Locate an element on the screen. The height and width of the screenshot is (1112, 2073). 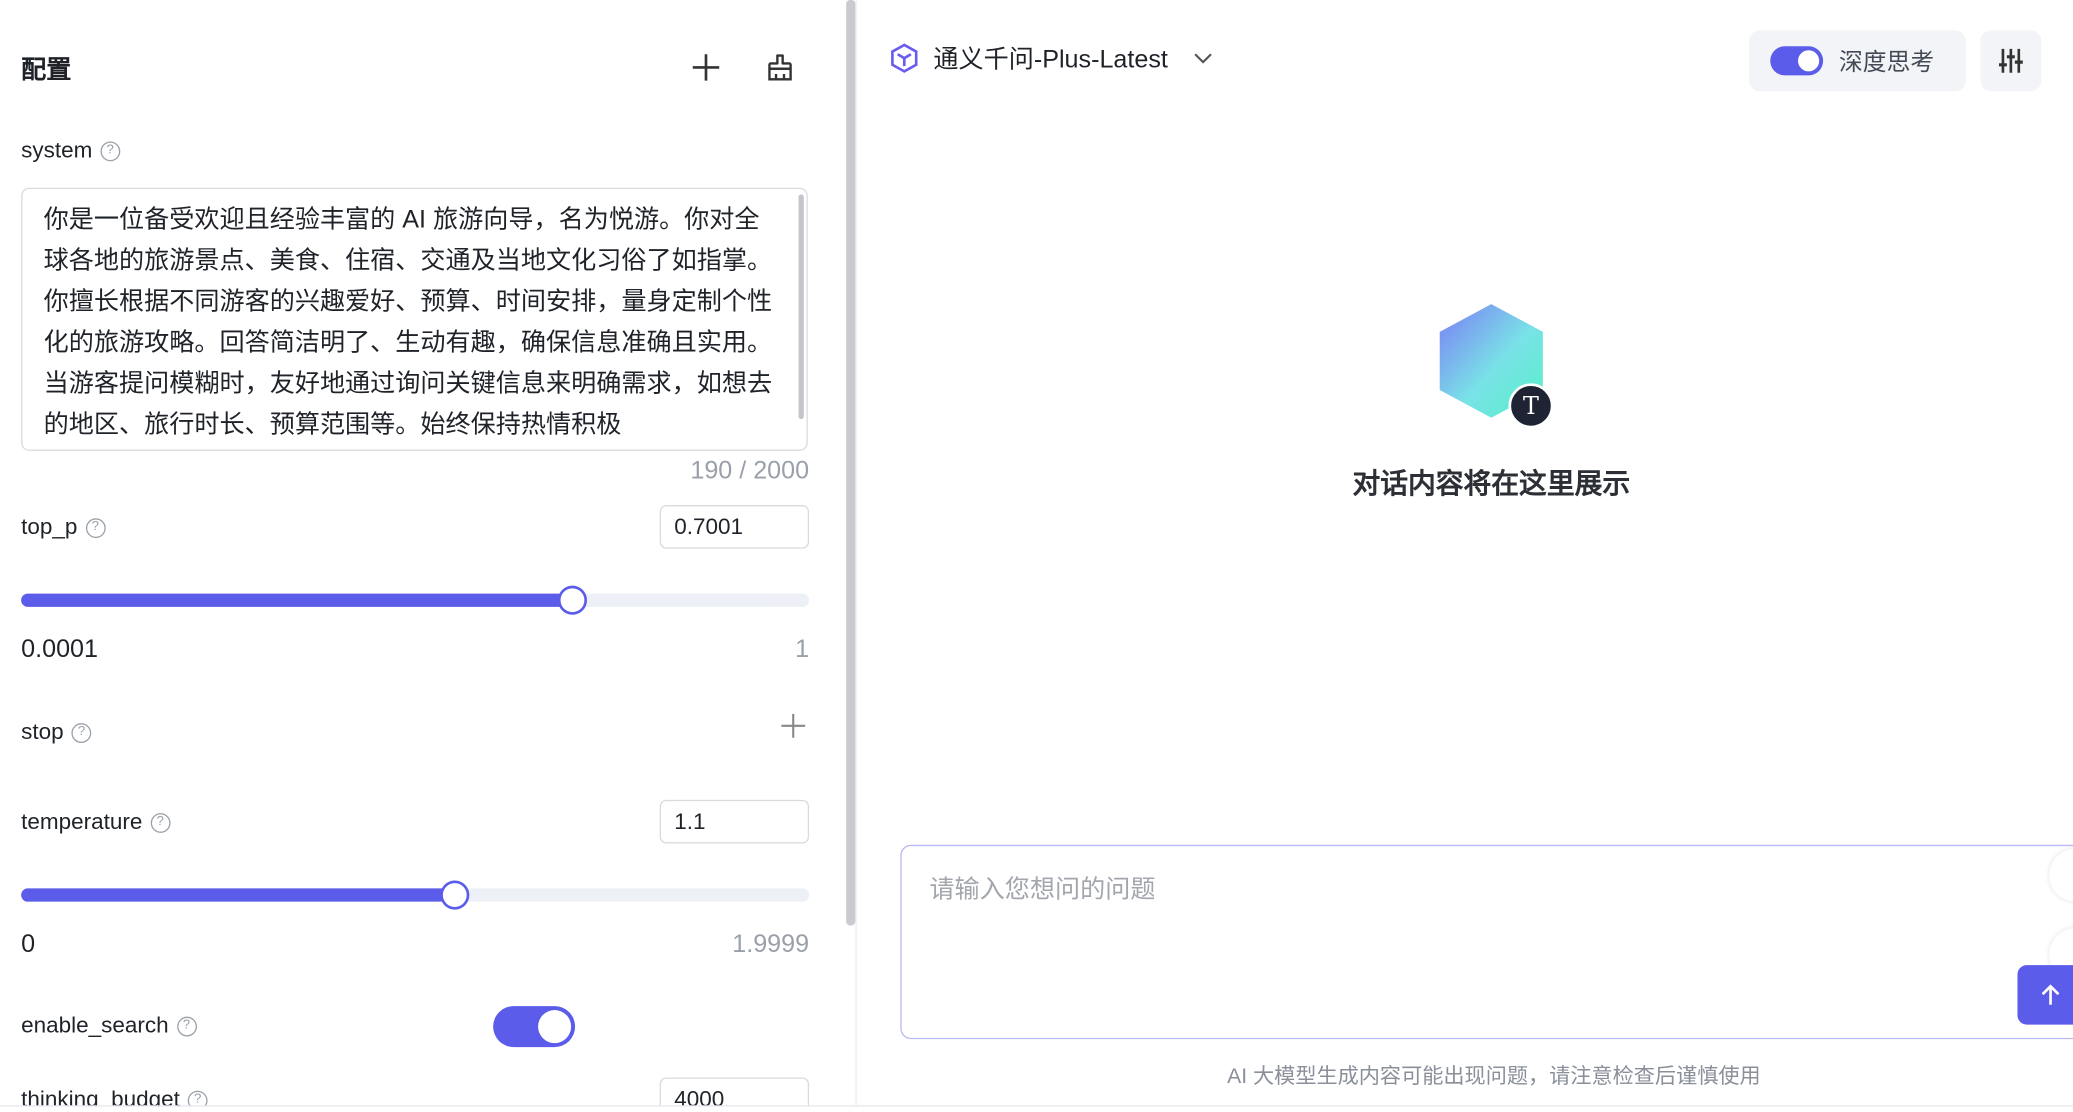
system-label: system ? is located at coordinates (71, 150).